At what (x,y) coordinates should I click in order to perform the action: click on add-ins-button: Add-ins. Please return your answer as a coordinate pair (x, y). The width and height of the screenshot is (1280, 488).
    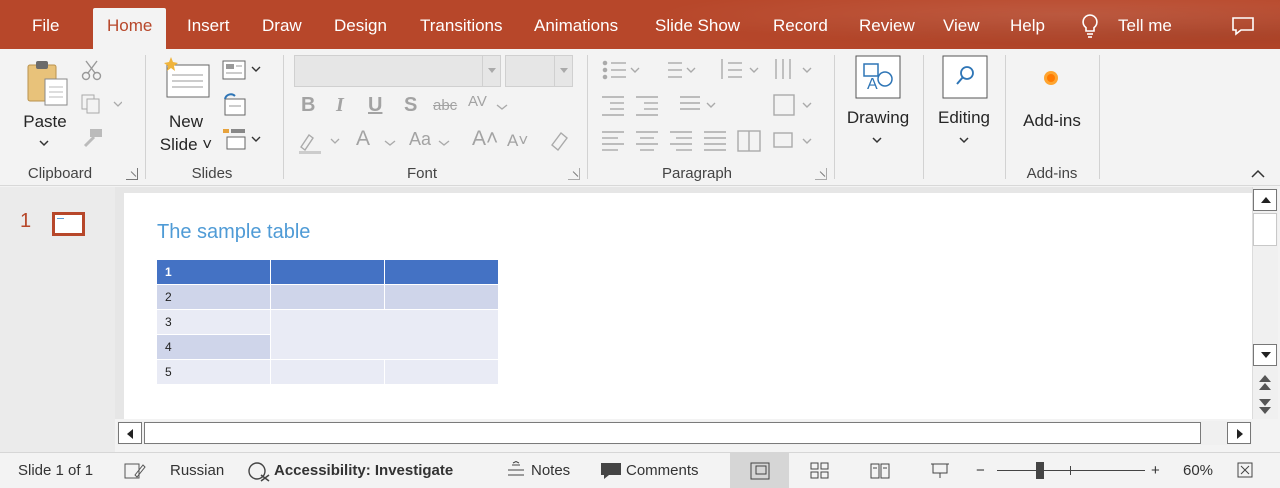
    Looking at the image, I should click on (1052, 120).